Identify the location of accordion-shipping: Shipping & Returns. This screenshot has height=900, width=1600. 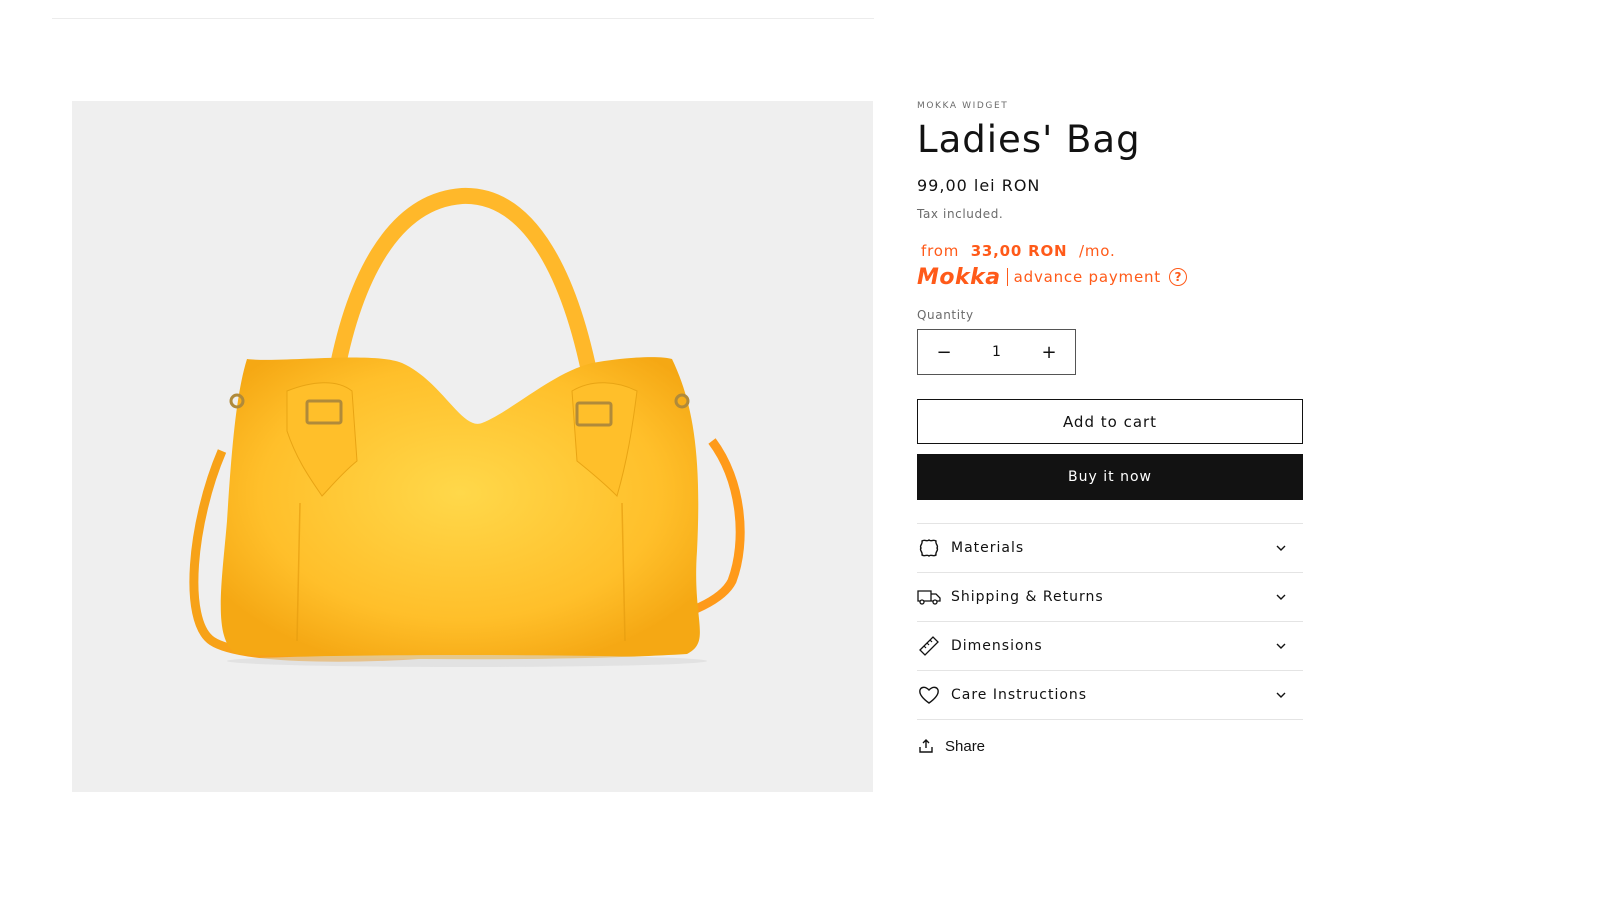
(1110, 597).